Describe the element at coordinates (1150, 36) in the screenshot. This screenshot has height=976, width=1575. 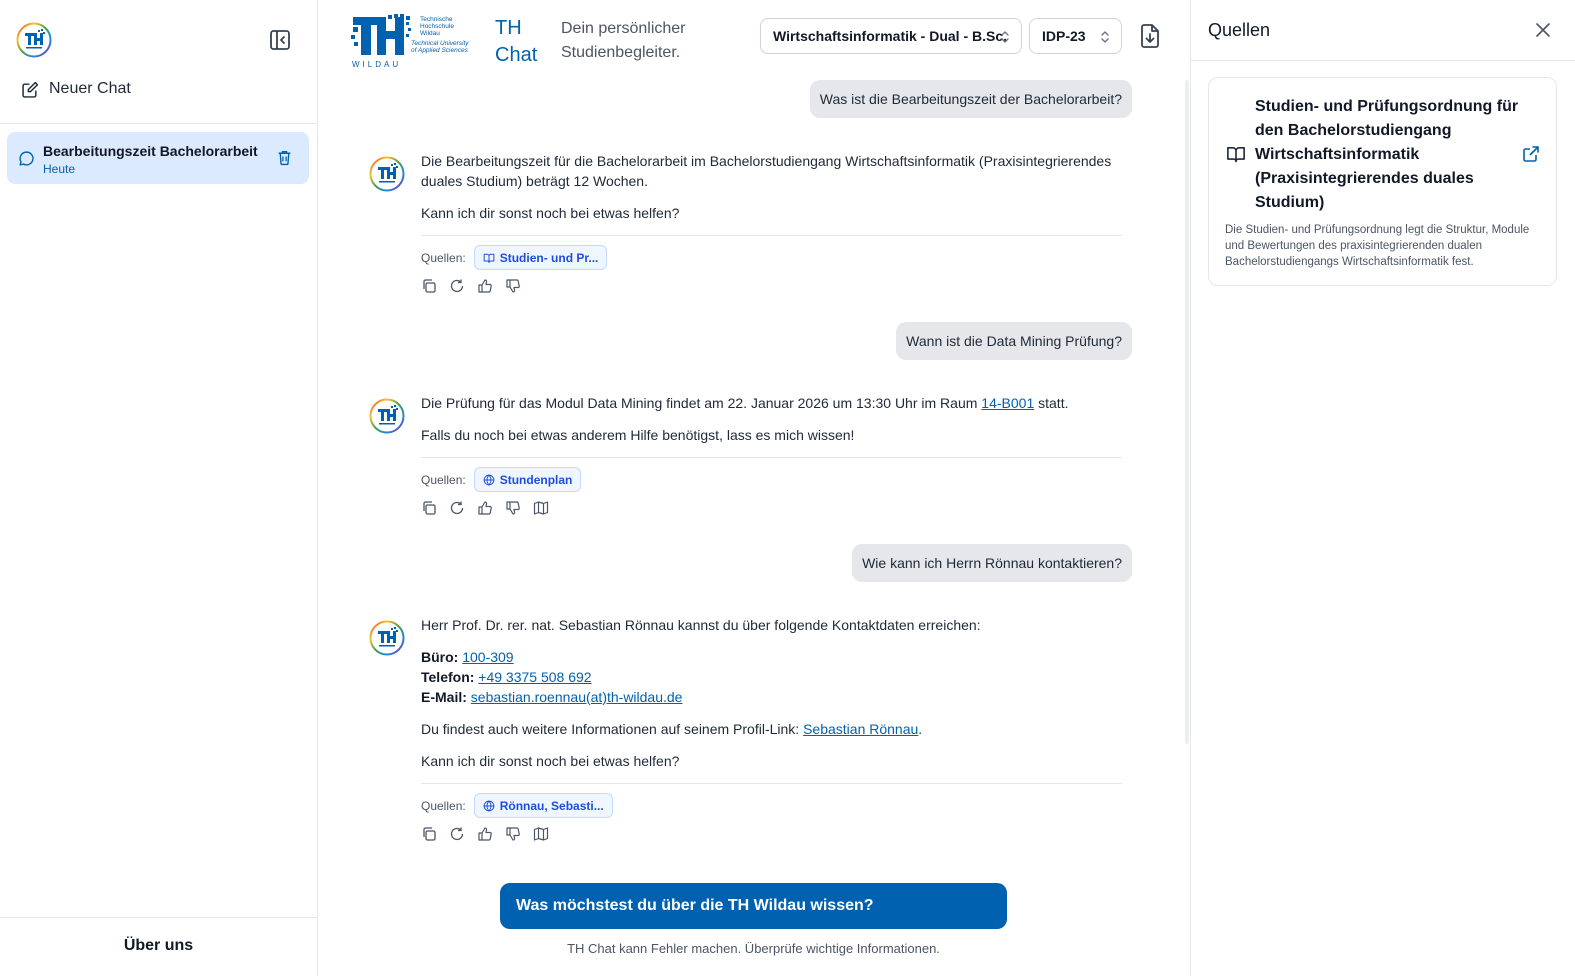
I see `download-file-icon` at that location.